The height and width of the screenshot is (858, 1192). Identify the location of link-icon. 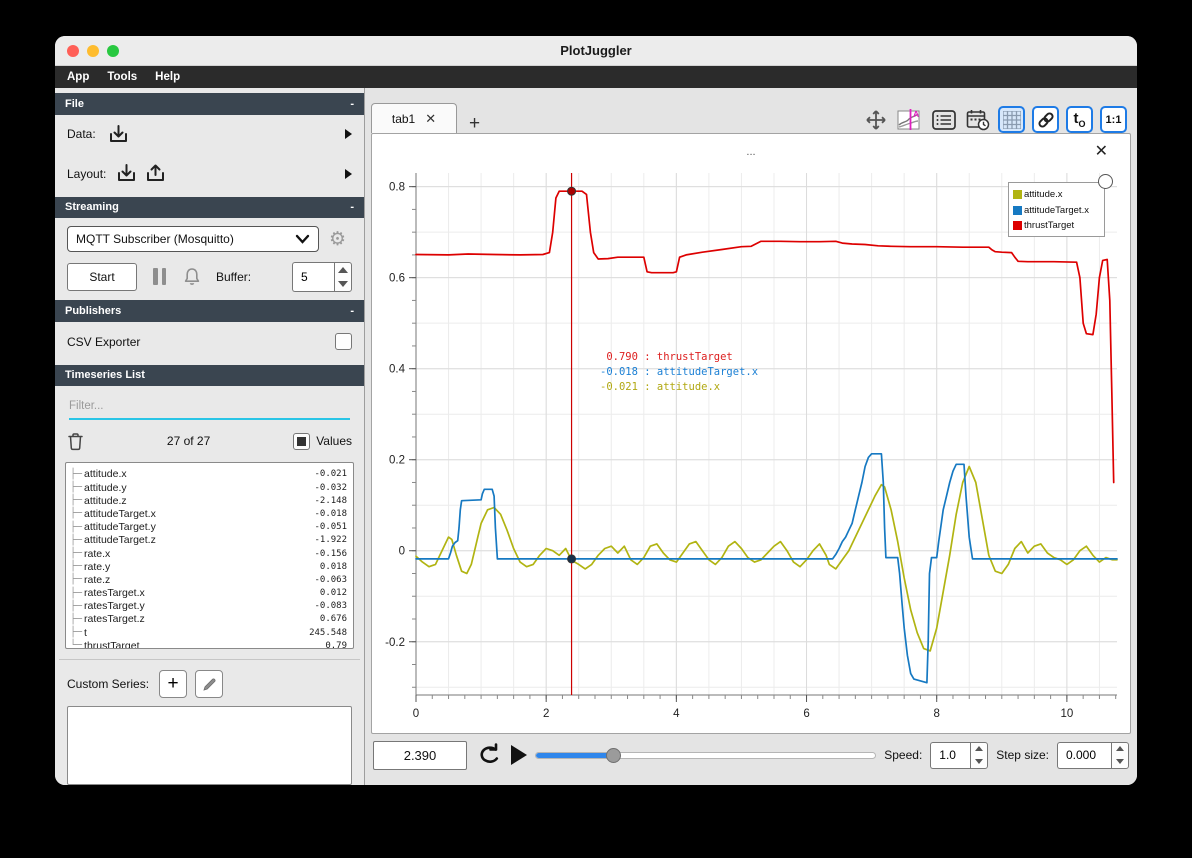
(1045, 119).